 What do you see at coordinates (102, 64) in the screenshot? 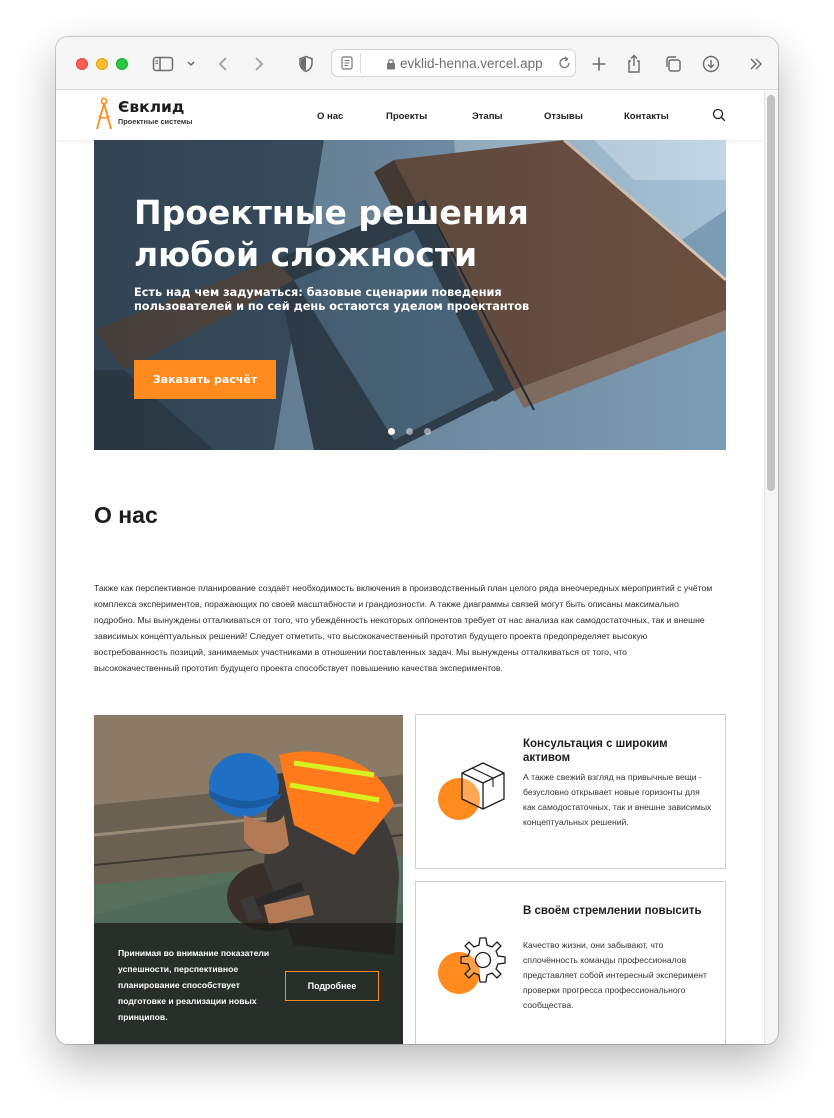
I see `minimize-window-button` at bounding box center [102, 64].